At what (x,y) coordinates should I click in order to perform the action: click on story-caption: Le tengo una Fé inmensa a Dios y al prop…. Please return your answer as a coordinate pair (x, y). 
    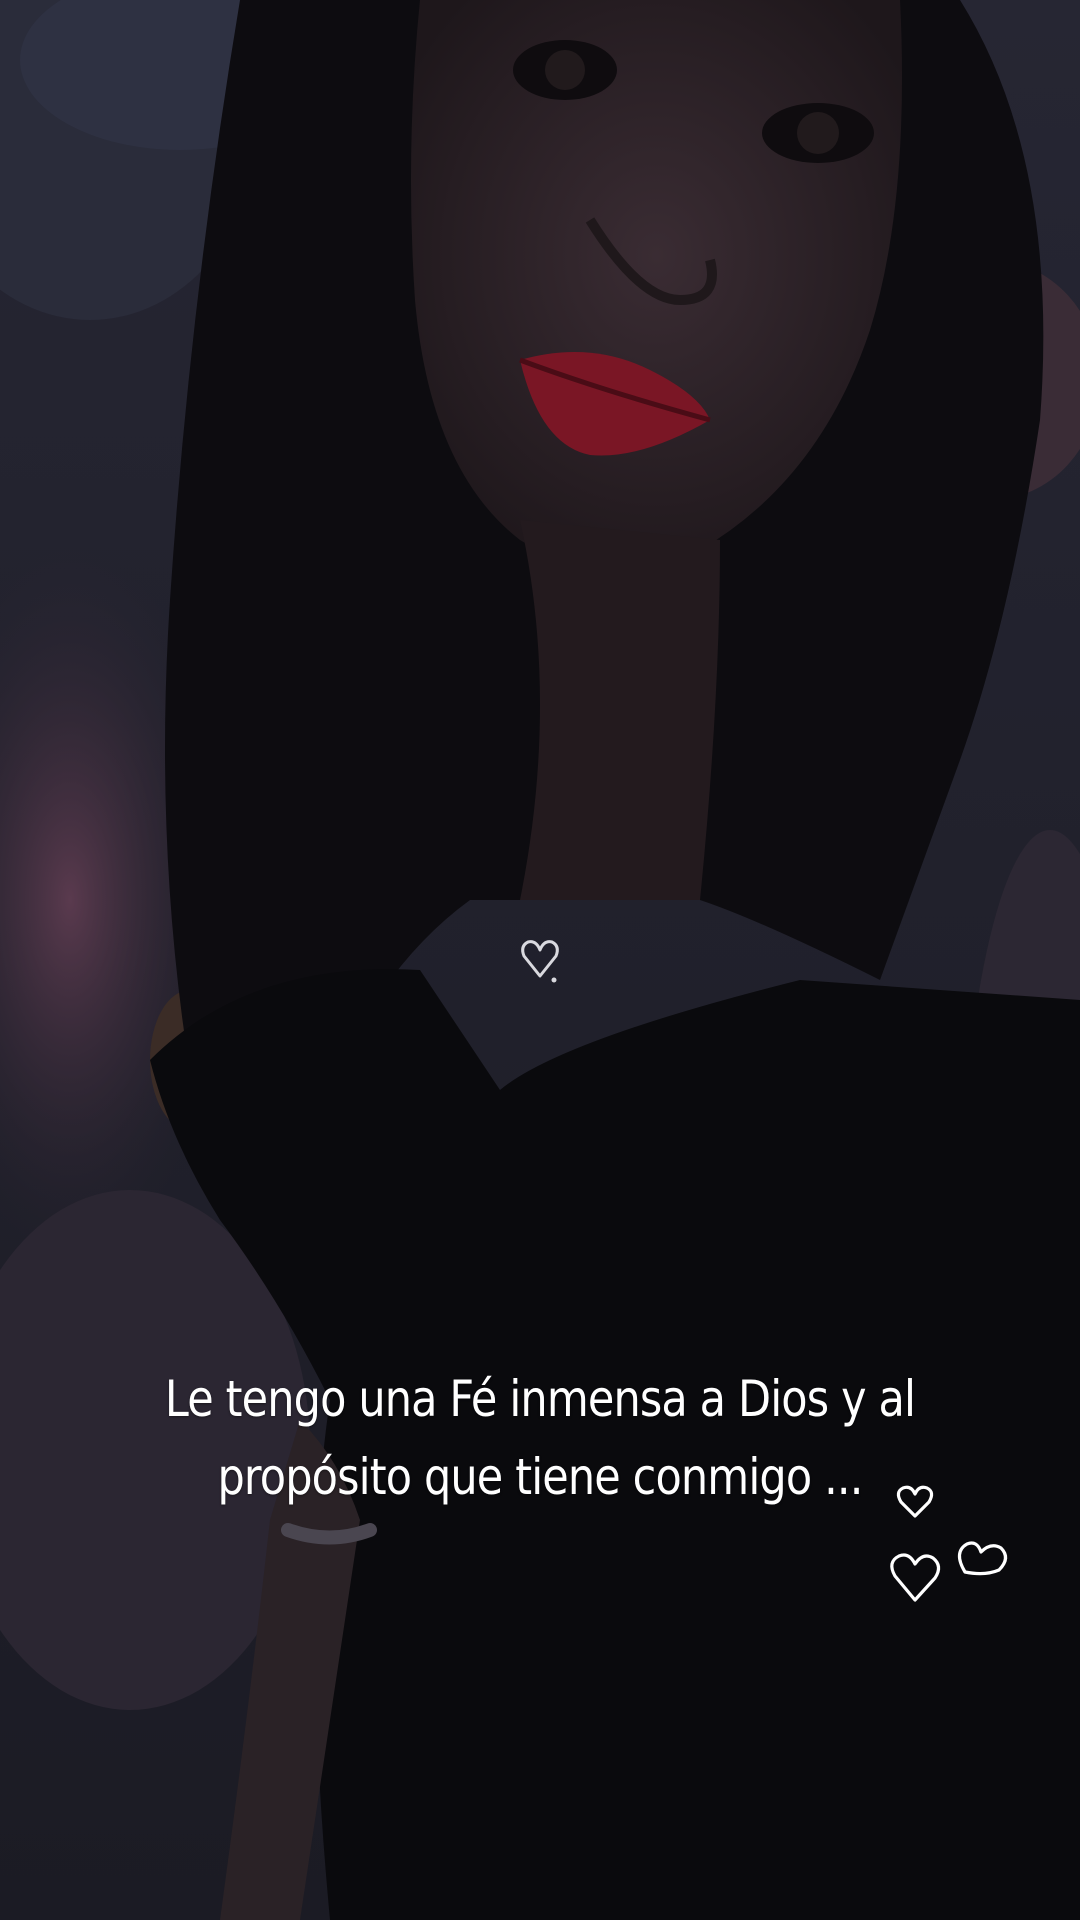
    Looking at the image, I should click on (540, 1438).